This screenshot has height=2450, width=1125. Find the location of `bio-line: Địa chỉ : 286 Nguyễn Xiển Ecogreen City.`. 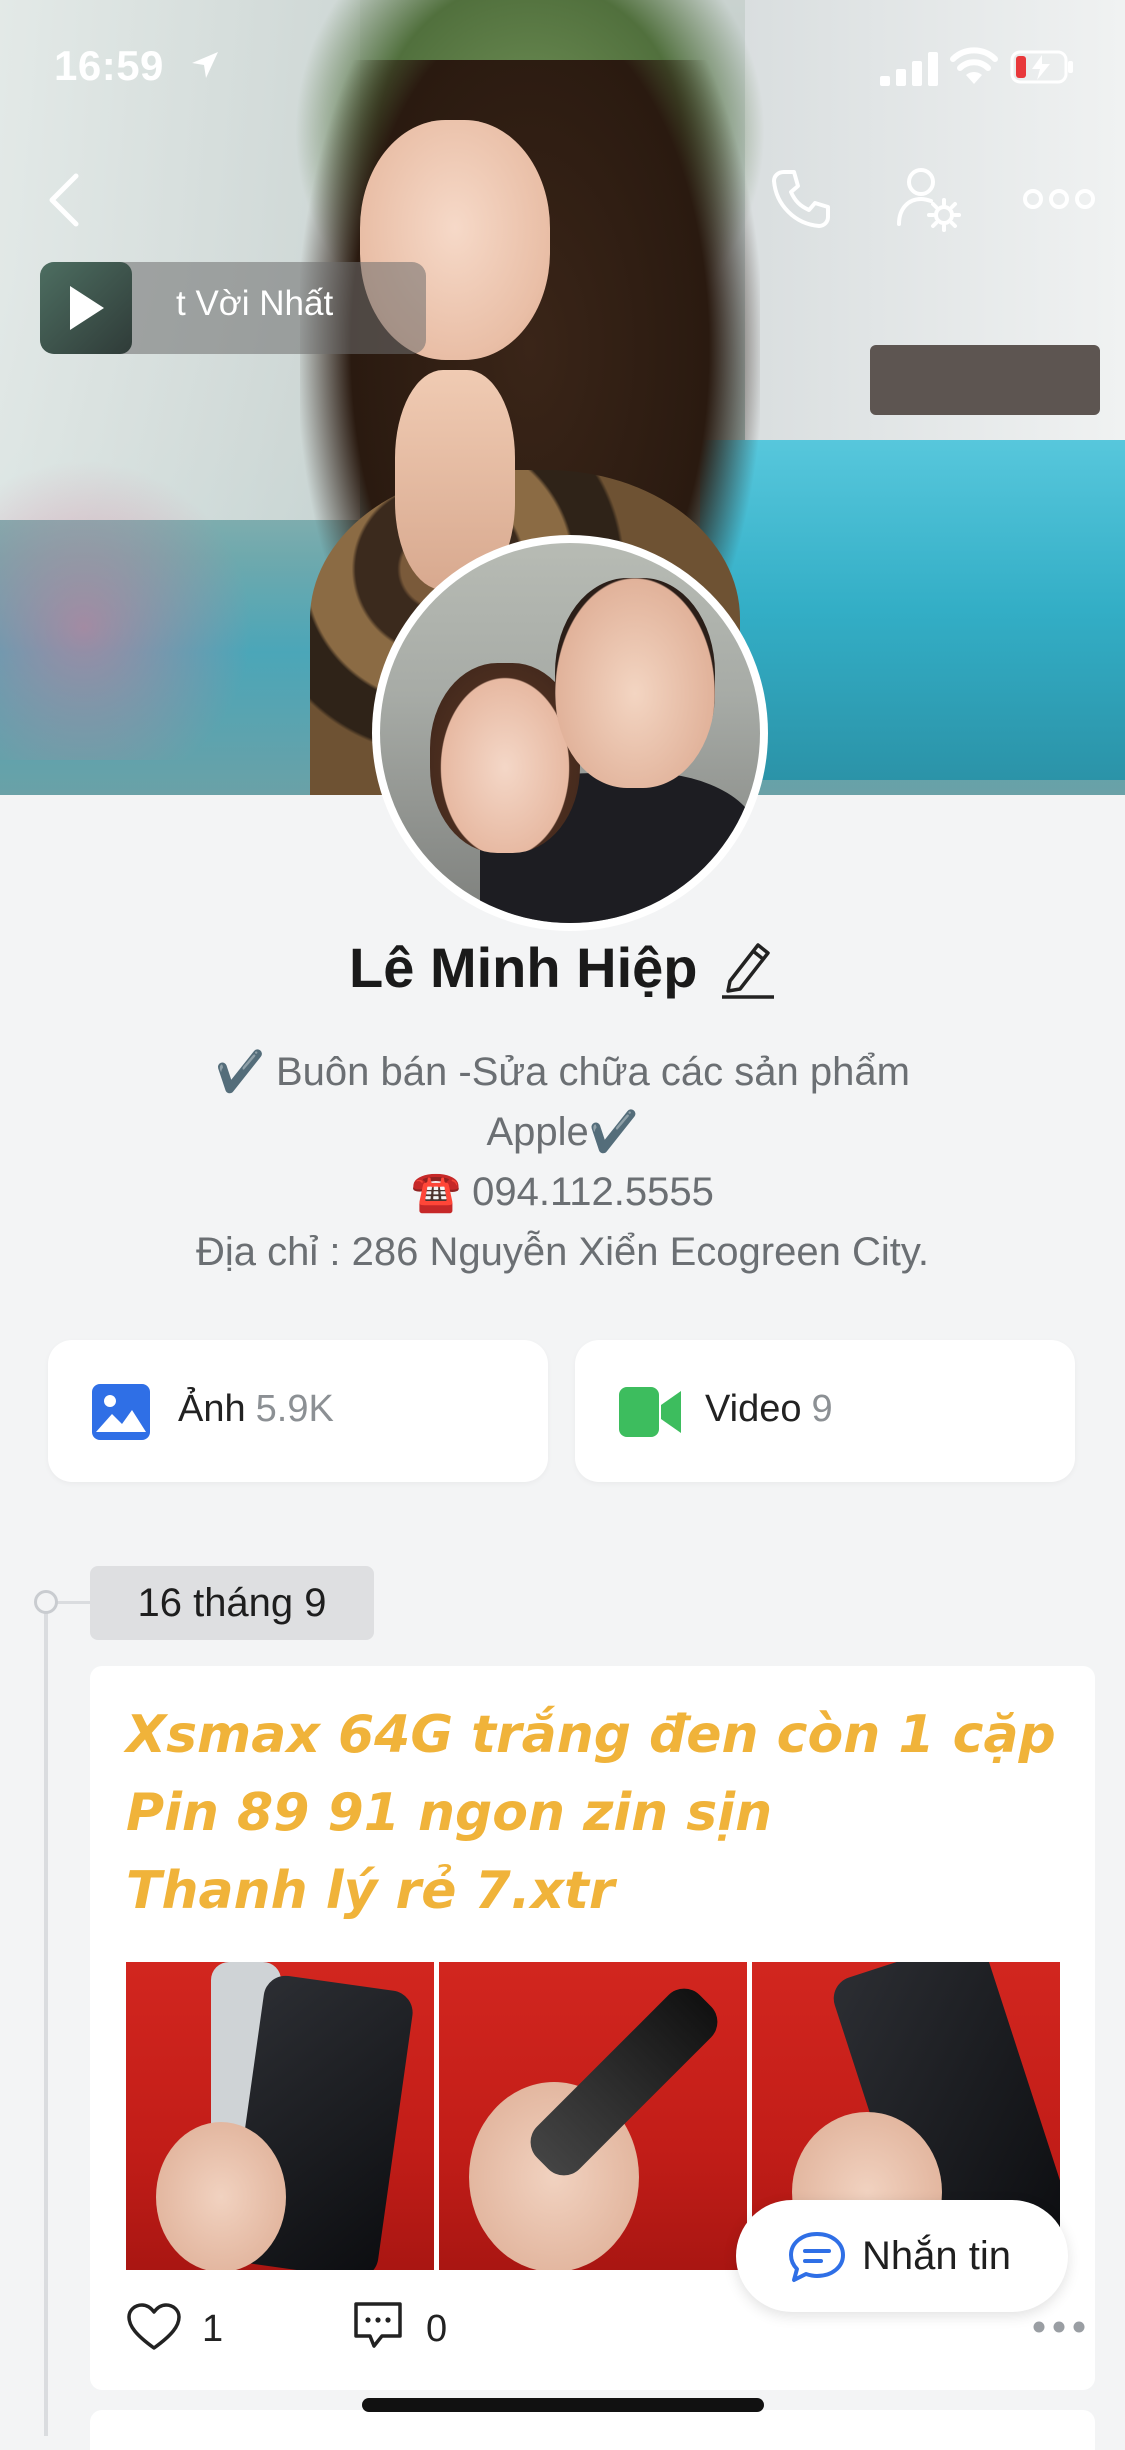

bio-line: Địa chỉ : 286 Nguyễn Xiển Ecogreen City. is located at coordinates (562, 1252).